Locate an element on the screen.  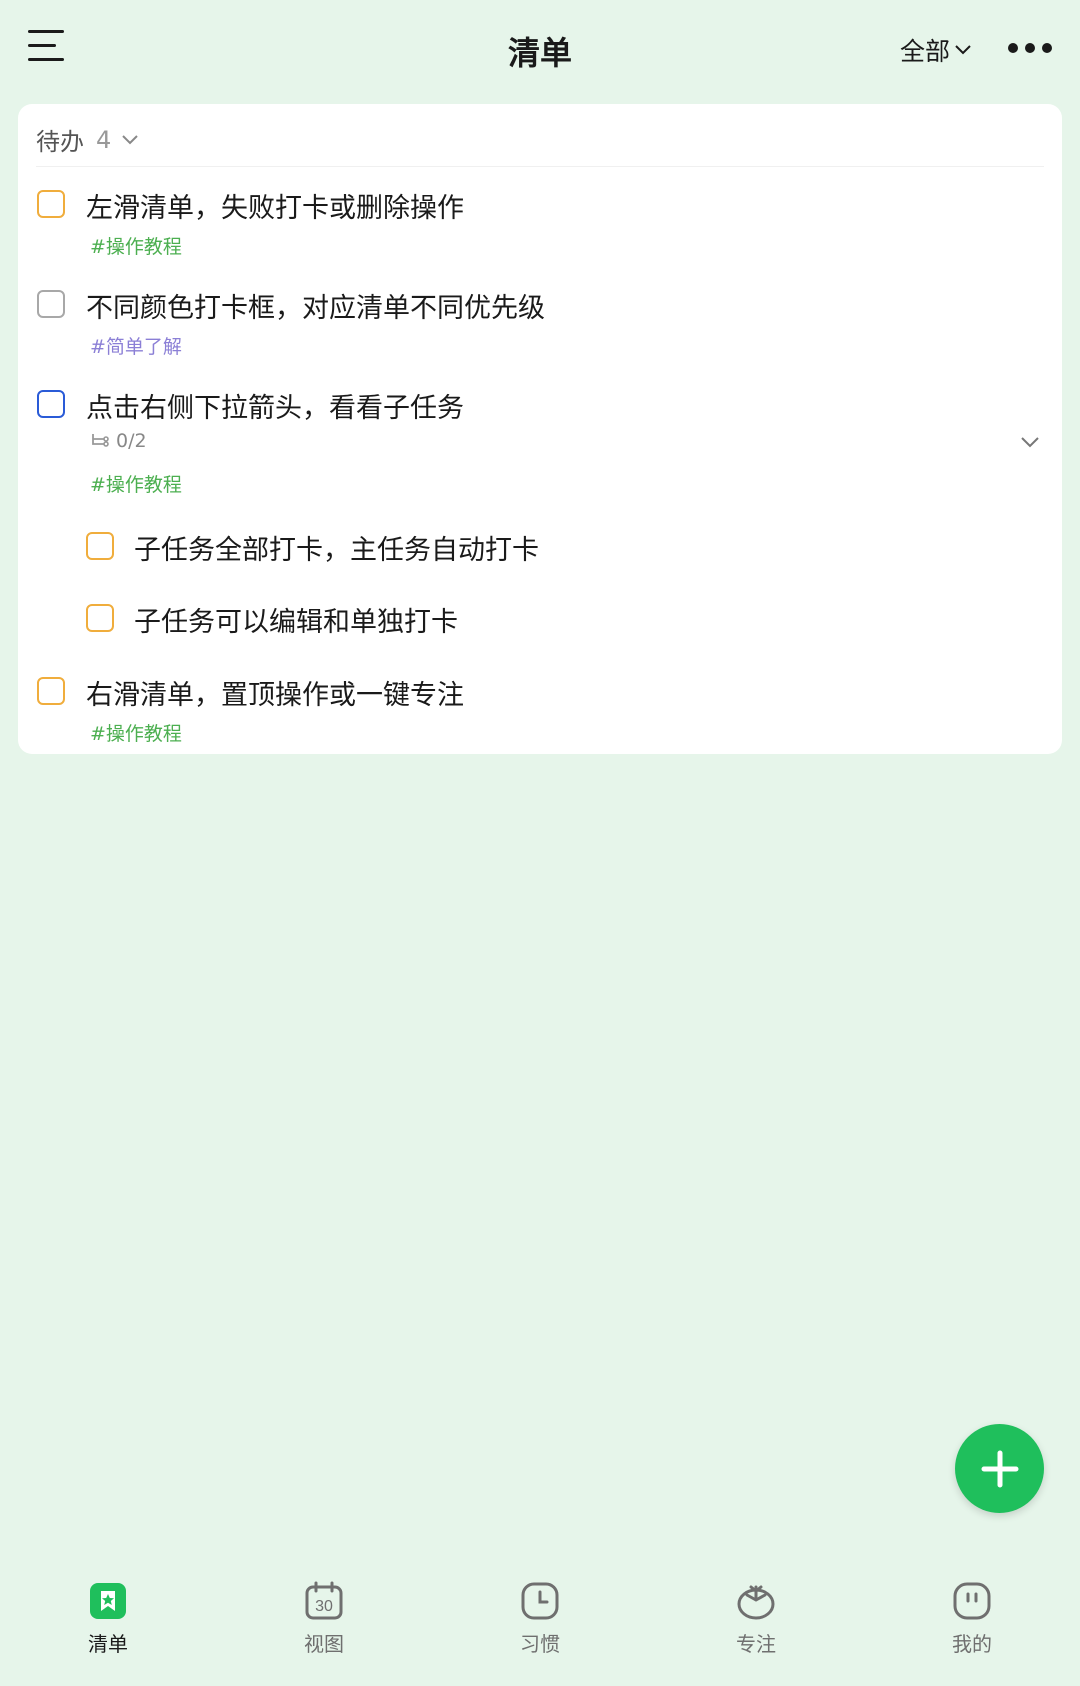
task-item: 不同颜色打卡框，对应清单不同优先级 #简单了解 is located at coordinates (540, 319).